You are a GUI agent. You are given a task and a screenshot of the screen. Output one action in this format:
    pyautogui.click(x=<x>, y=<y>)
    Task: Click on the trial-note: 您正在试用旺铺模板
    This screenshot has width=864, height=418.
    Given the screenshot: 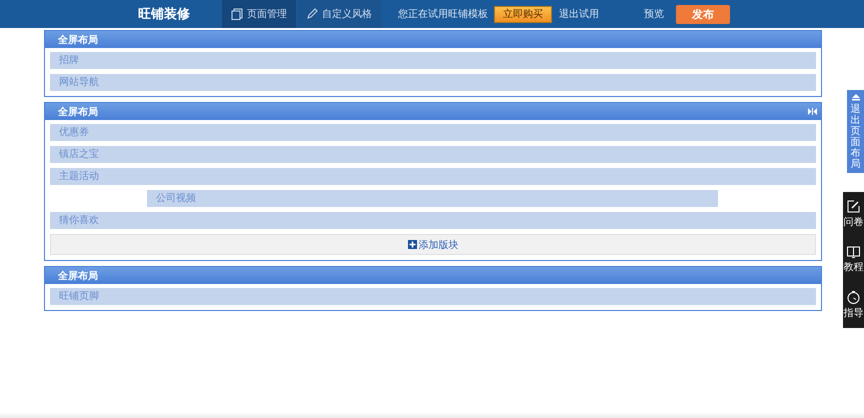 What is the action you would take?
    pyautogui.click(x=443, y=14)
    